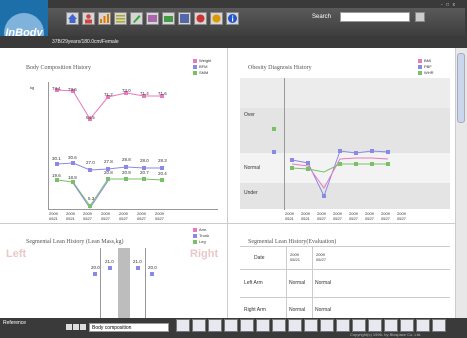  I want to click on search-button, so click(420, 17).